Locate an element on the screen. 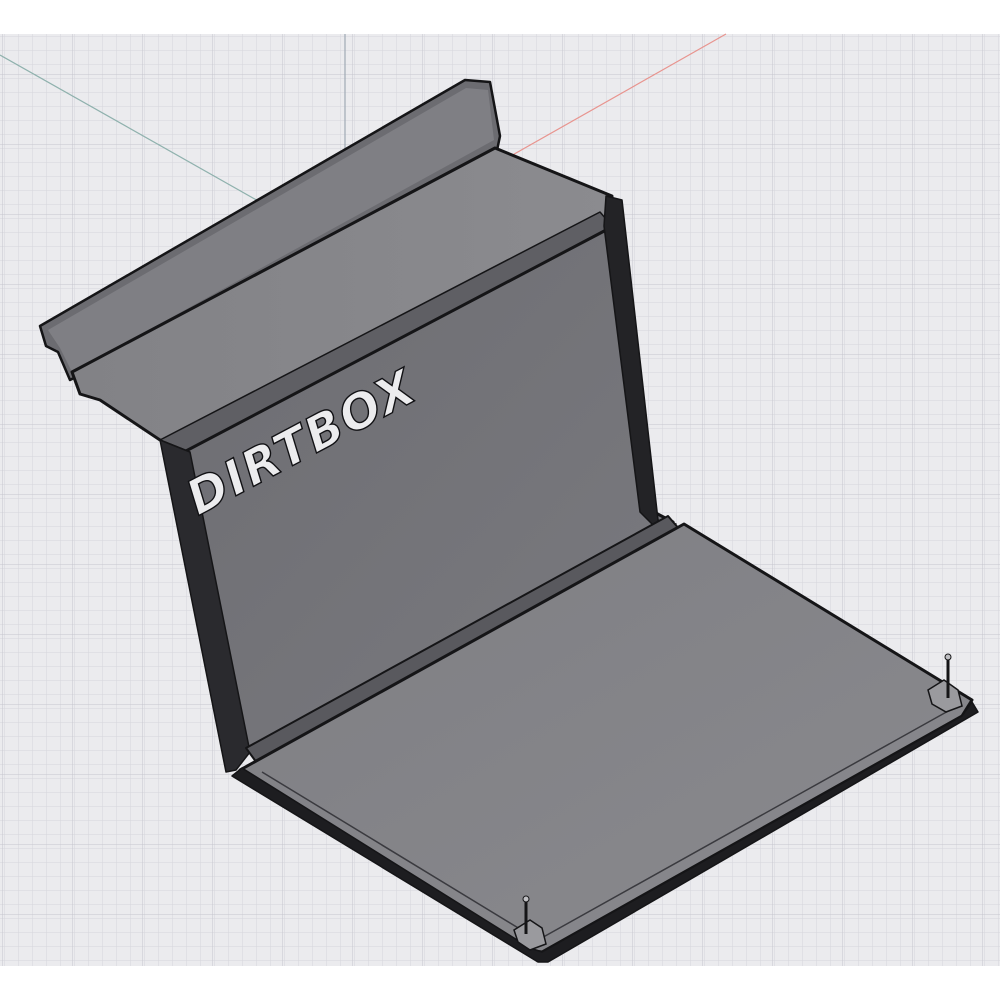 This screenshot has width=1000, height=1000. bolt-head-left is located at coordinates (526, 899).